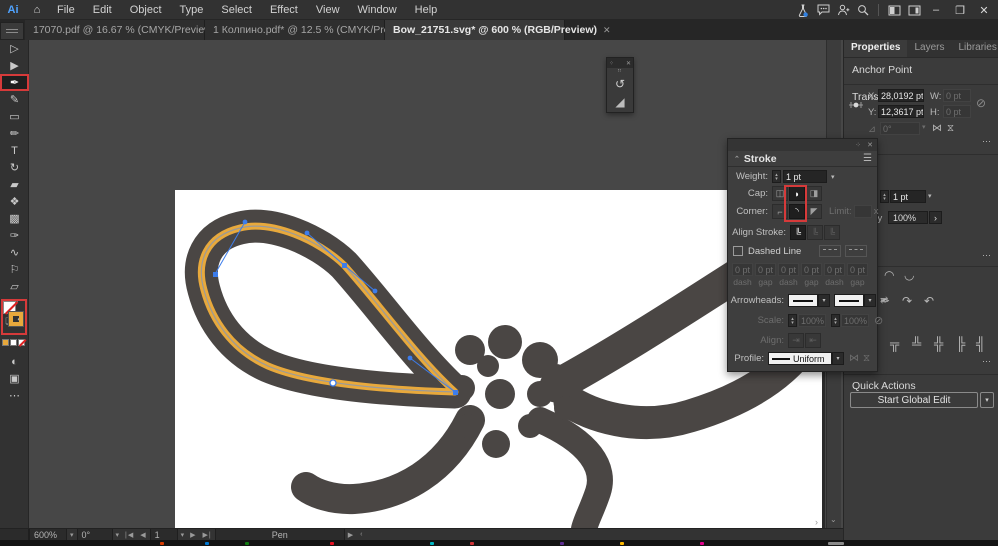 Image resolution: width=998 pixels, height=546 pixels. Describe the element at coordinates (14, 286) in the screenshot. I see `artboard-tool: ▱` at that location.